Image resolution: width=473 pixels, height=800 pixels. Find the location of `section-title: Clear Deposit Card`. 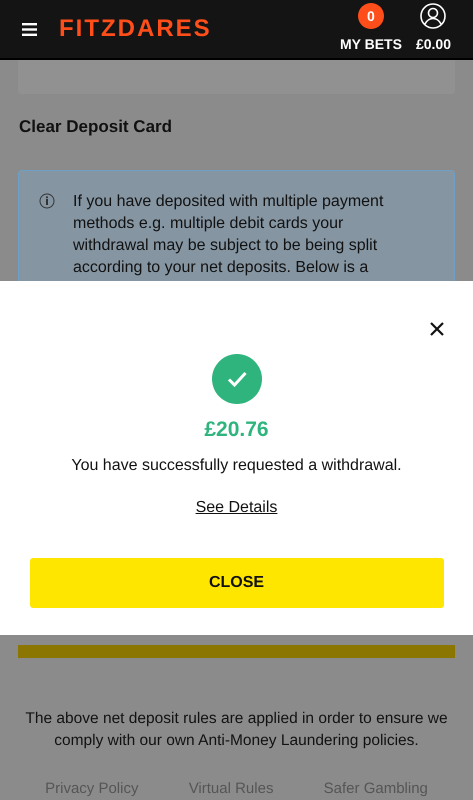

section-title: Clear Deposit Card is located at coordinates (96, 127).